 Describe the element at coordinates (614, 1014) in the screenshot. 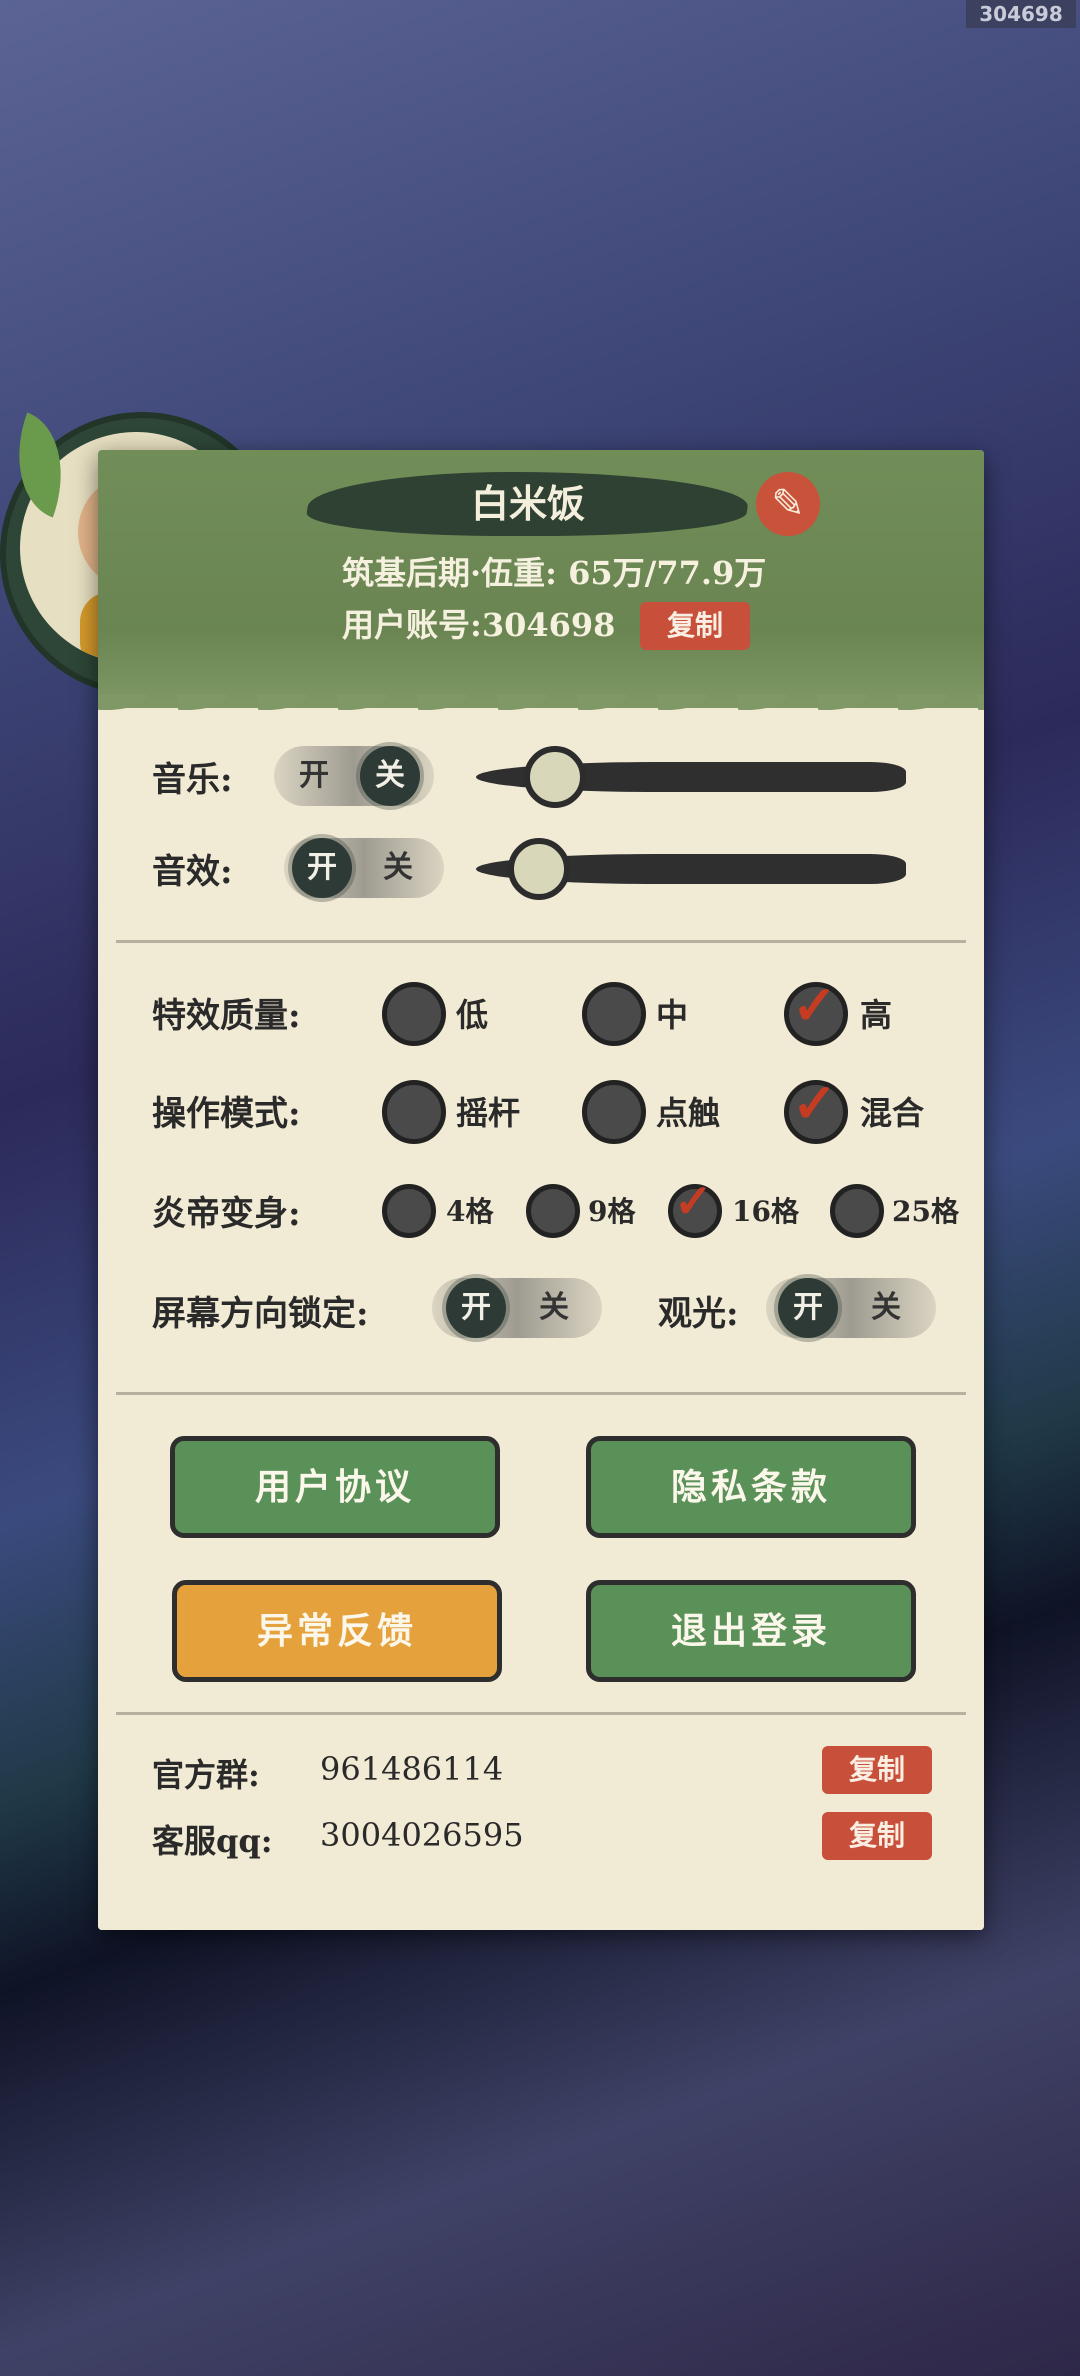

I see `quality-mid-radio` at that location.